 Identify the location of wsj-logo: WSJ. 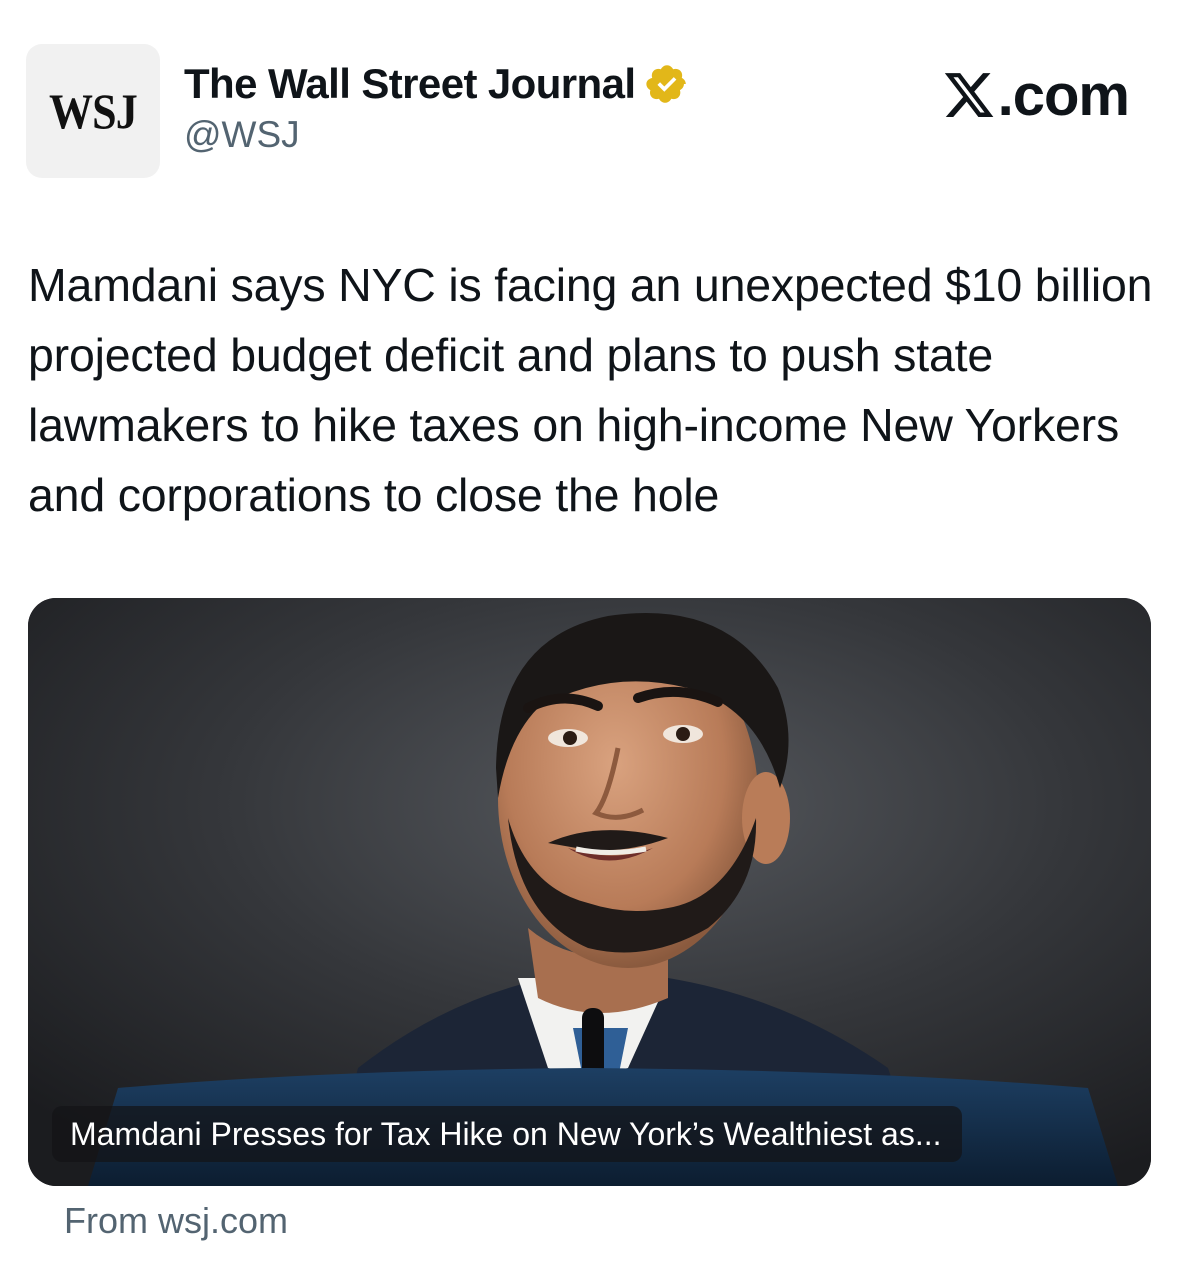
(93, 111).